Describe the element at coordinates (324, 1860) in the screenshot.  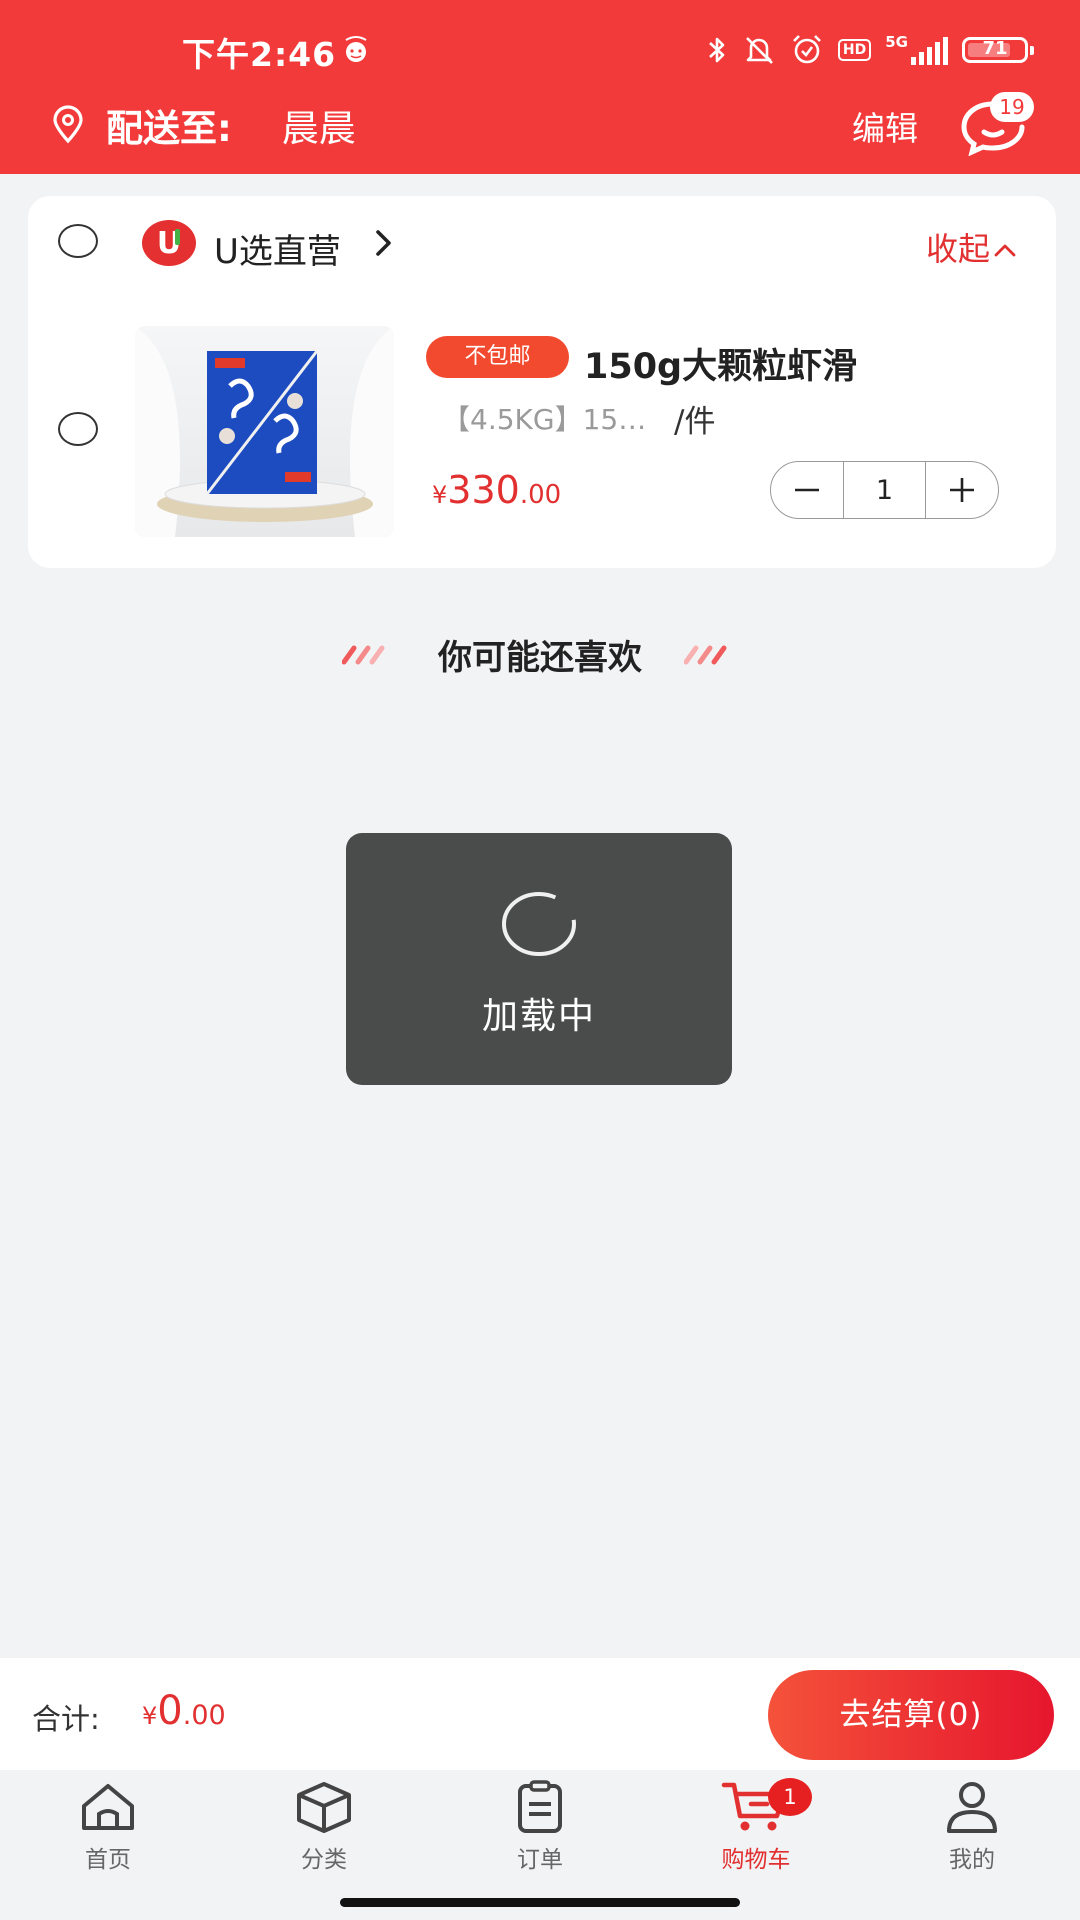
I see `tab-category-label: 分类` at that location.